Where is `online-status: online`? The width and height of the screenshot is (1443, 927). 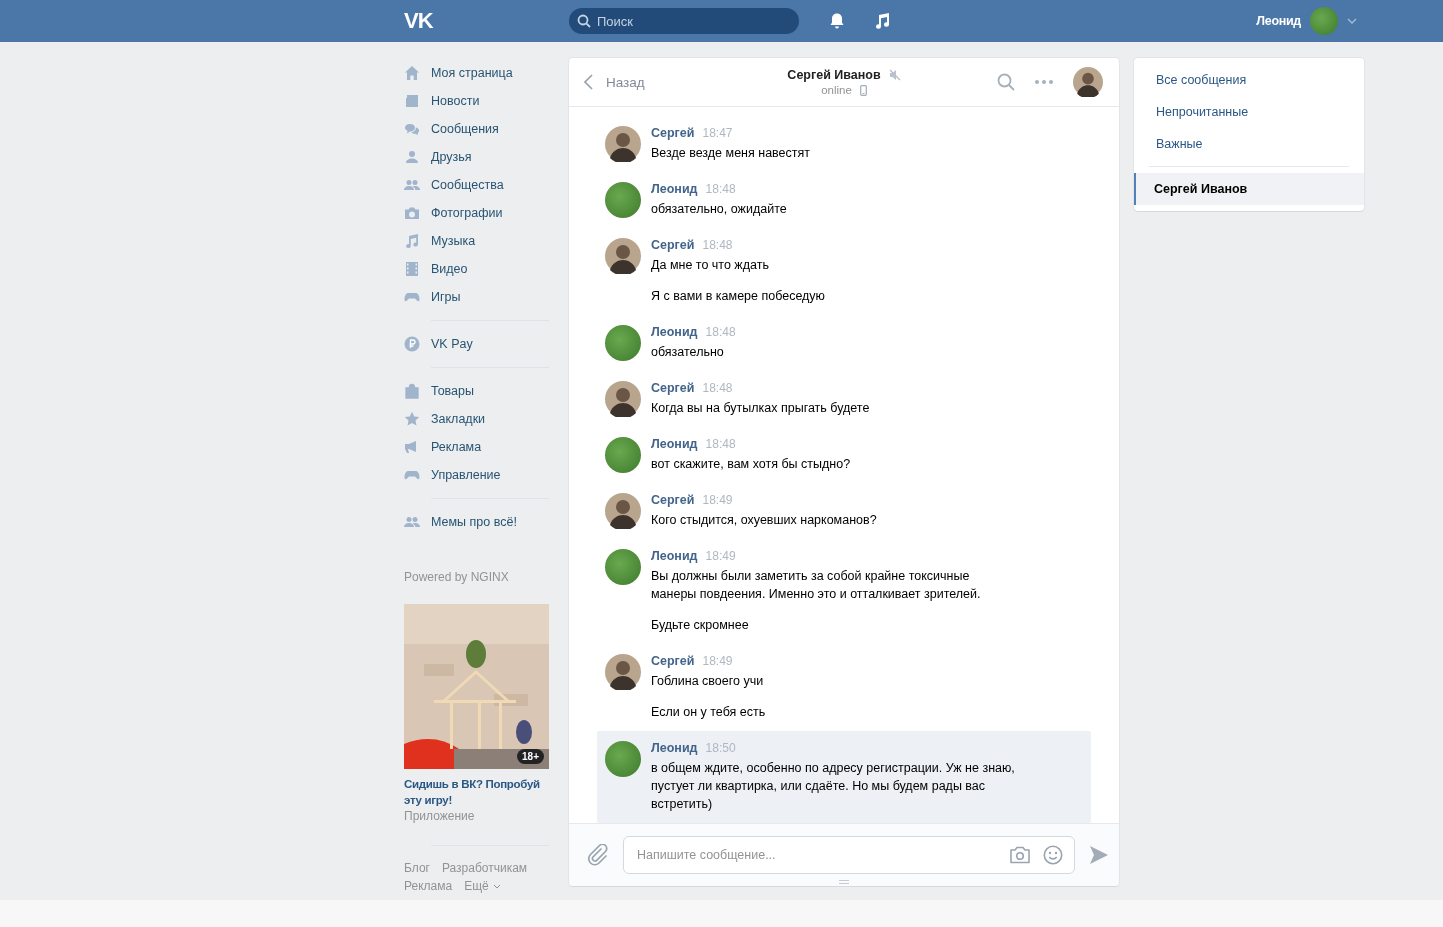 online-status: online is located at coordinates (836, 90).